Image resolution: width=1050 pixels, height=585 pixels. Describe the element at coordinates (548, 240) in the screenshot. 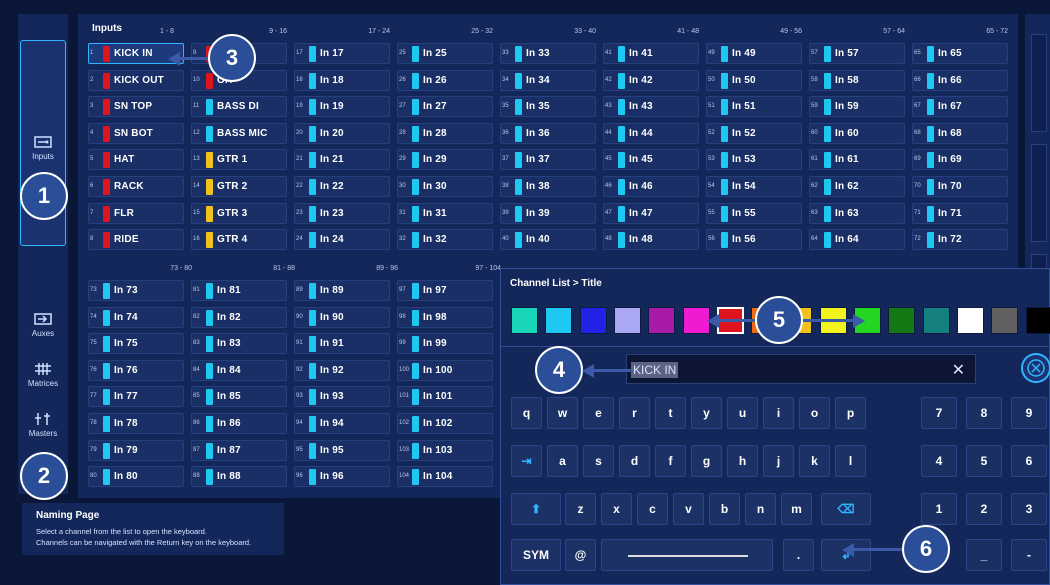

I see `channel-cell: 40 In 40` at that location.